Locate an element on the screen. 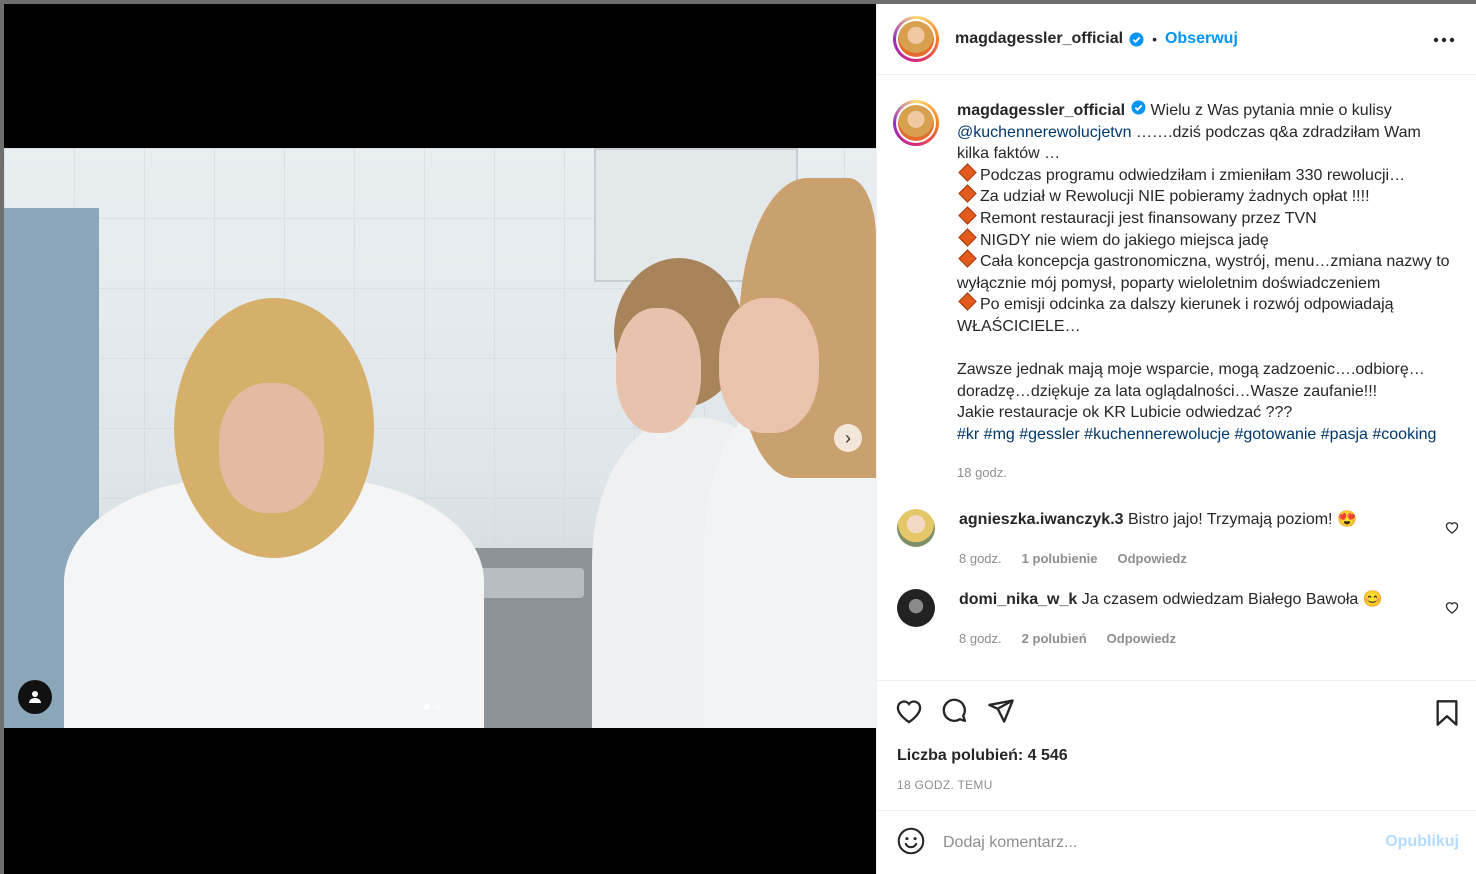  comment-text: Ja czasem odwiedzam Białego Bawoła 😊 is located at coordinates (1232, 600).